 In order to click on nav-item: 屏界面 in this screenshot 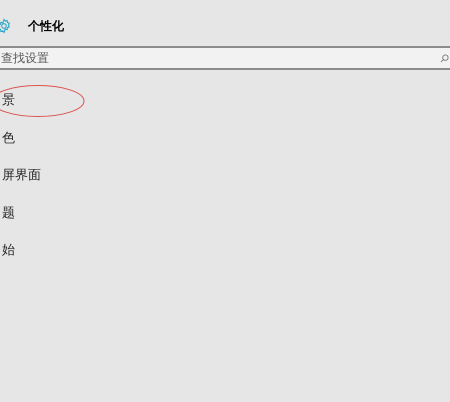, I will do `click(20, 176)`.